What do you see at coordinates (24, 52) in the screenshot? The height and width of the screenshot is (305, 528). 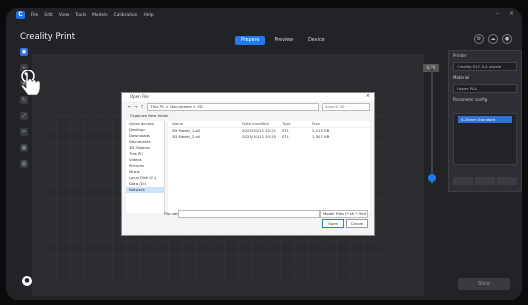 I see `import-model-icon: ▣` at bounding box center [24, 52].